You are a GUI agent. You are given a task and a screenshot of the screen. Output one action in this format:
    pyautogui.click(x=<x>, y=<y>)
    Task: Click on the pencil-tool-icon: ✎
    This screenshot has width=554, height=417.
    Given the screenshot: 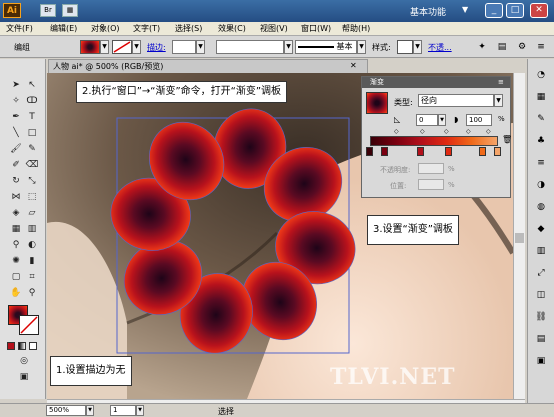 What is the action you would take?
    pyautogui.click(x=32, y=149)
    